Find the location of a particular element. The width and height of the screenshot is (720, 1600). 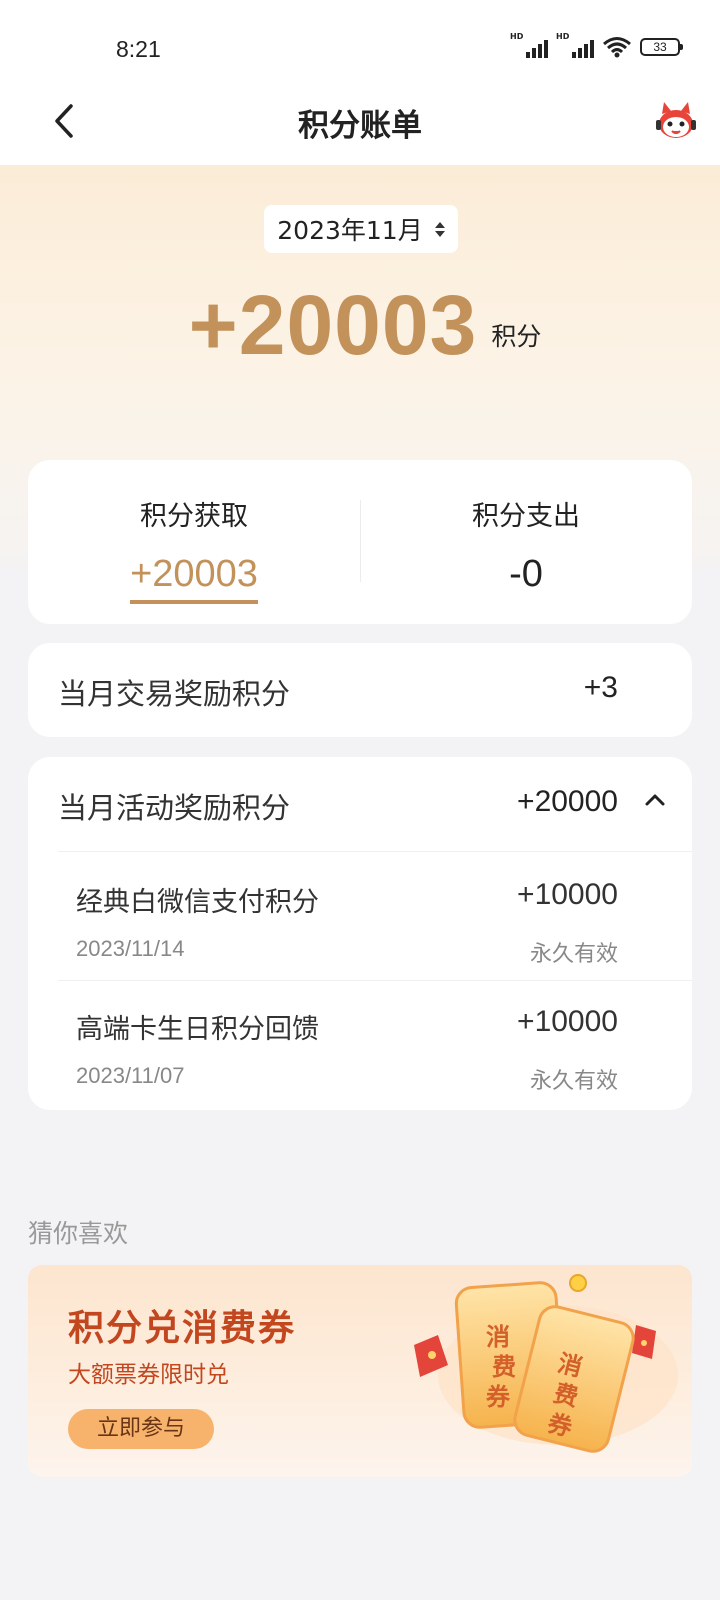

banner-subtitle: 大额票券限时兑 is located at coordinates (148, 1375).